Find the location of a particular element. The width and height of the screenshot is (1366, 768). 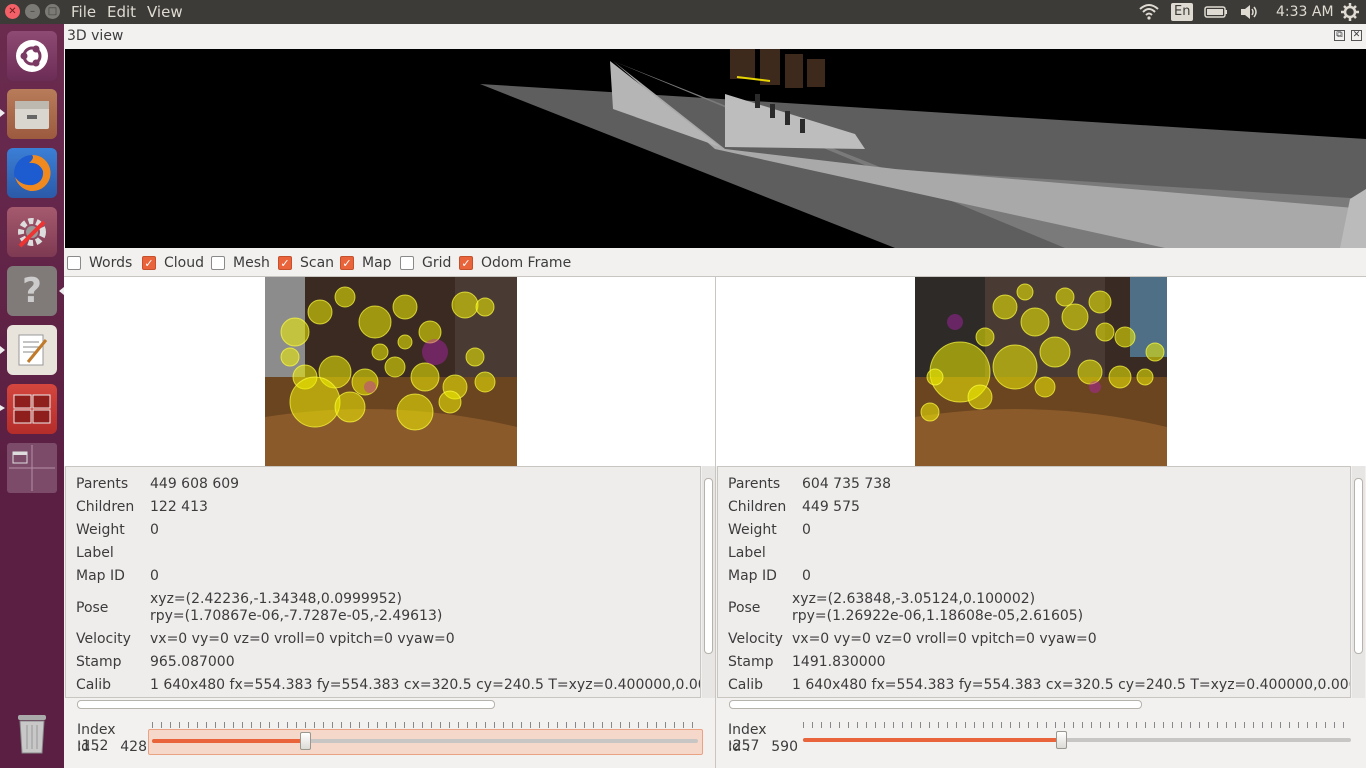

right-id-value: 590 is located at coordinates (784, 747).